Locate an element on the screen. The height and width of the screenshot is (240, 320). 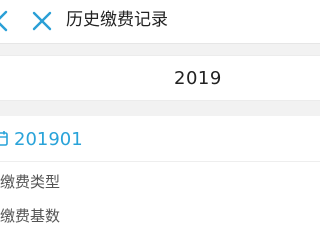
back-button is located at coordinates (6, 21).